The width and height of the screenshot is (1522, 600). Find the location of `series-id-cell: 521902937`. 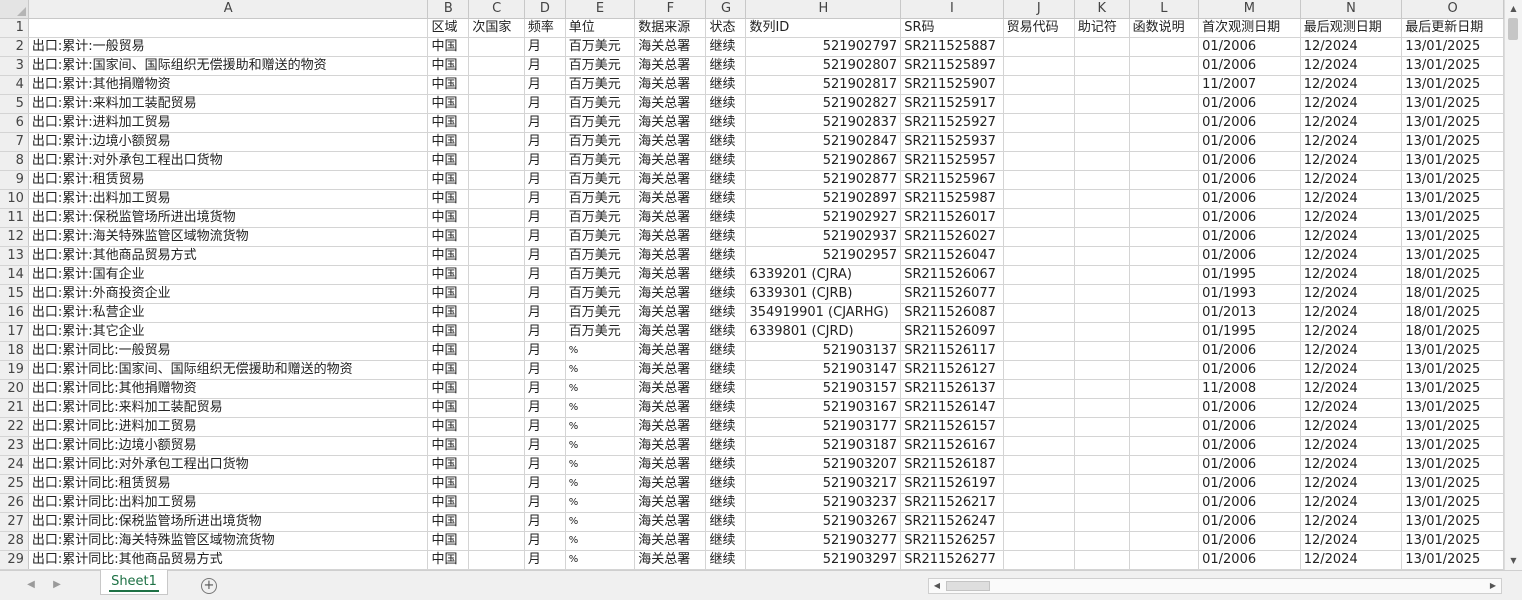

series-id-cell: 521902937 is located at coordinates (823, 237).